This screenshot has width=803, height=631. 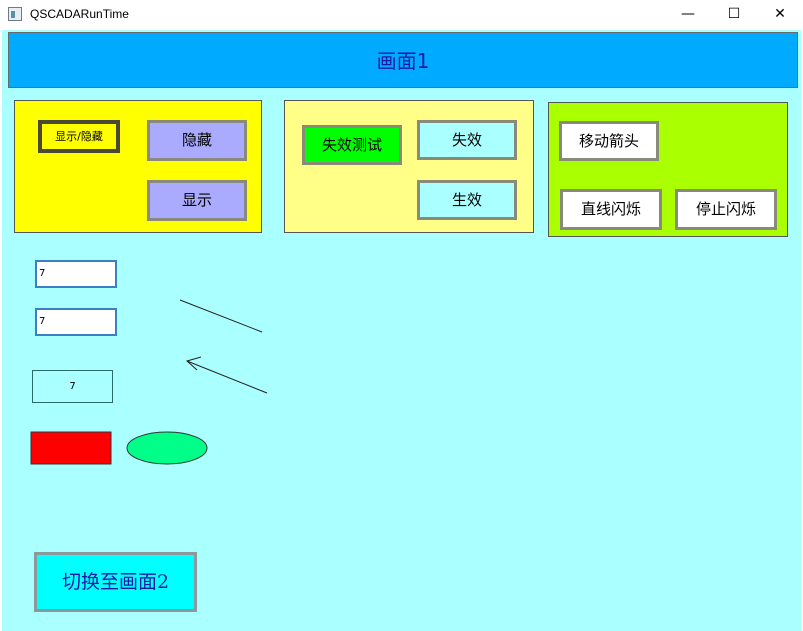 I want to click on app-icon, so click(x=15, y=14).